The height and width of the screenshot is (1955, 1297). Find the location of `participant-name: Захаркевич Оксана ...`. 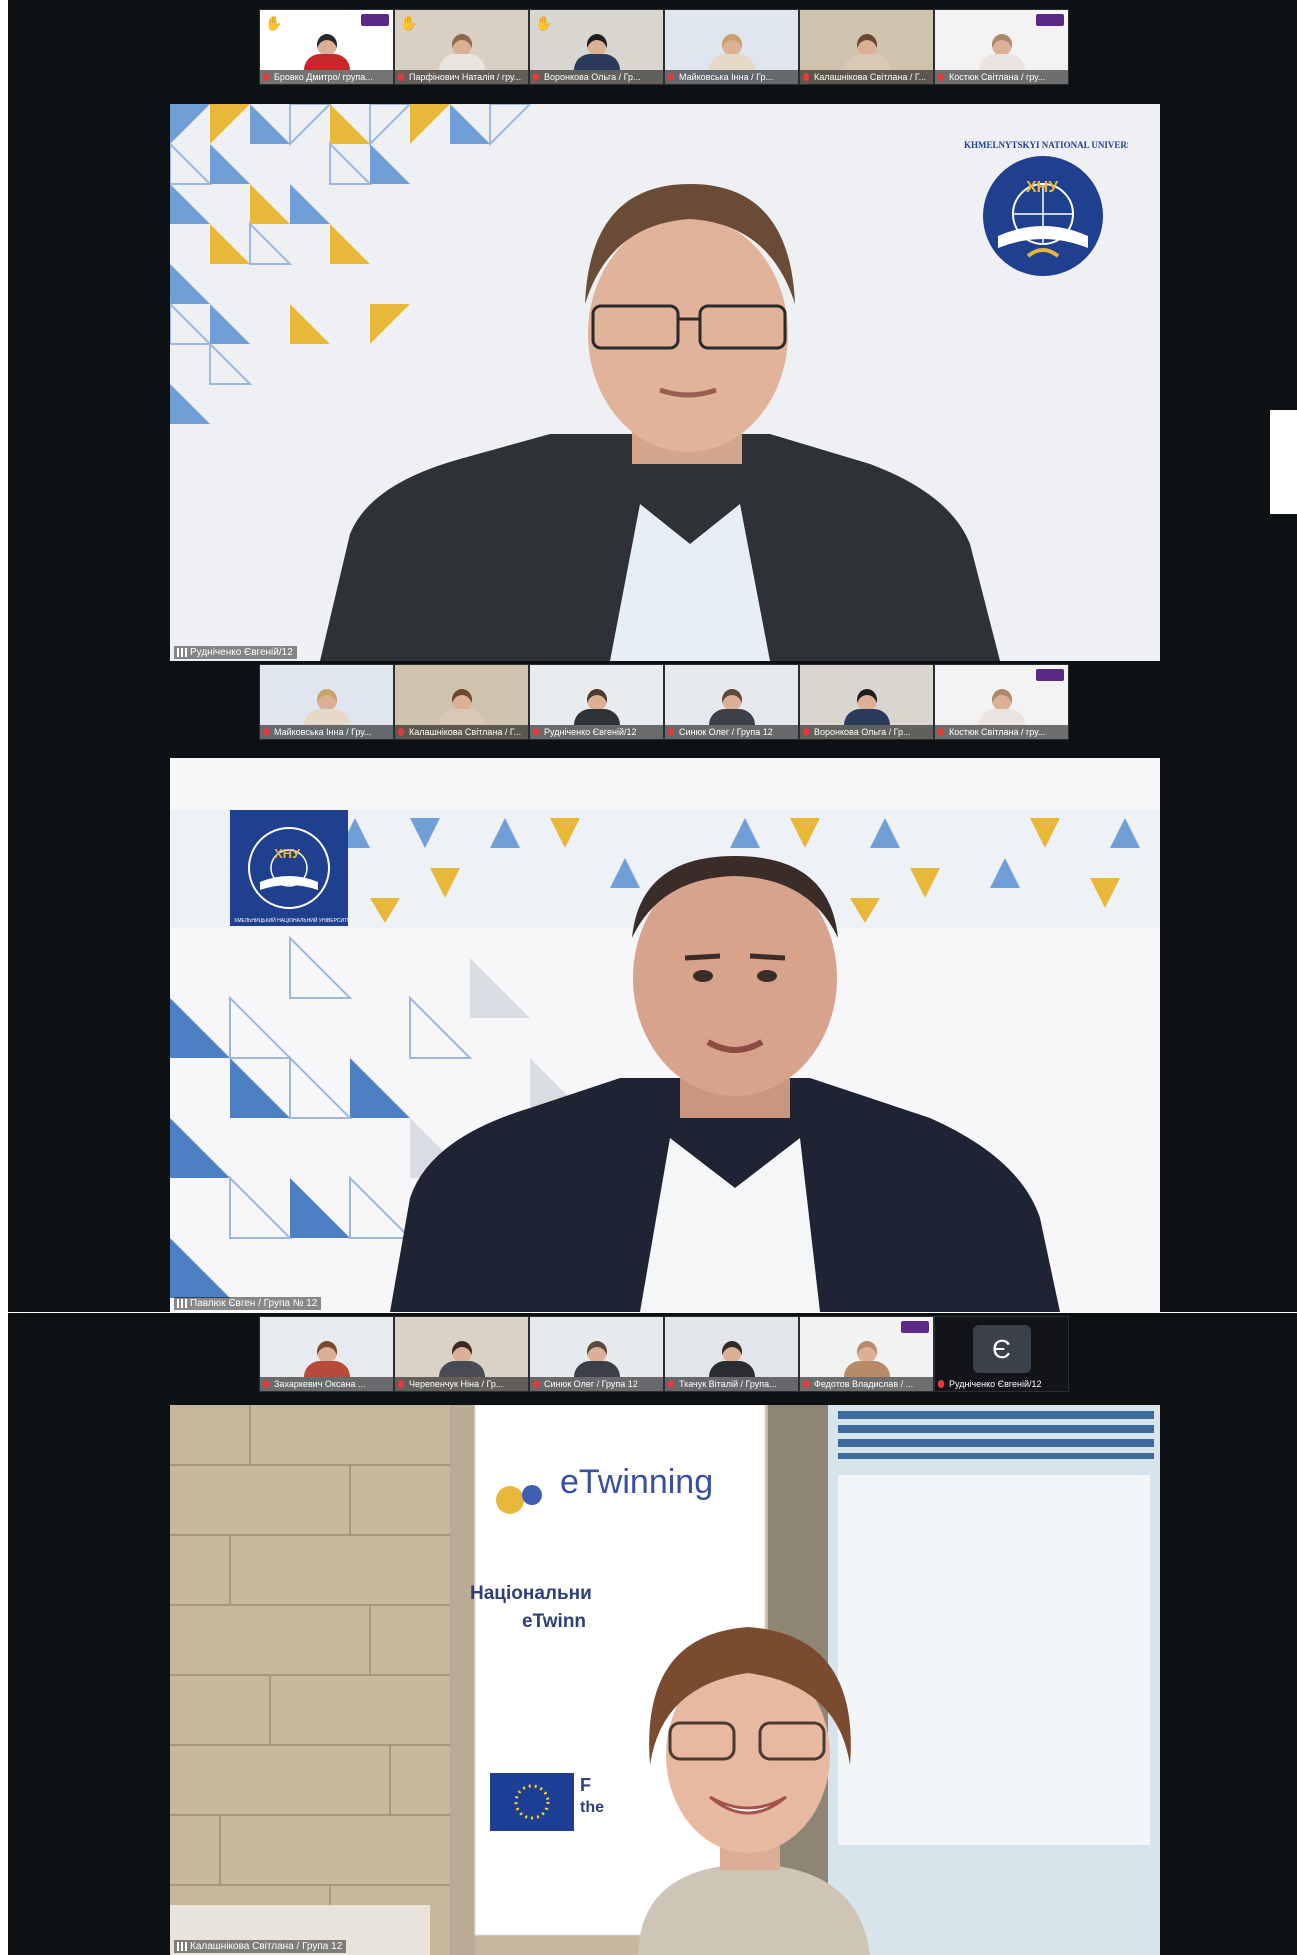

participant-name: Захаркевич Оксана ... is located at coordinates (326, 1384).